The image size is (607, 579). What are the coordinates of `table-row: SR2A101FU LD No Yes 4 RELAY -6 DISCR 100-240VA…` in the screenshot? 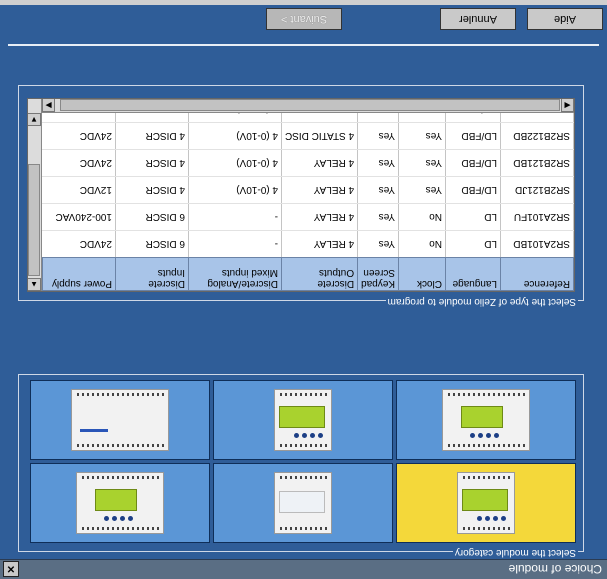 It's located at (308, 217).